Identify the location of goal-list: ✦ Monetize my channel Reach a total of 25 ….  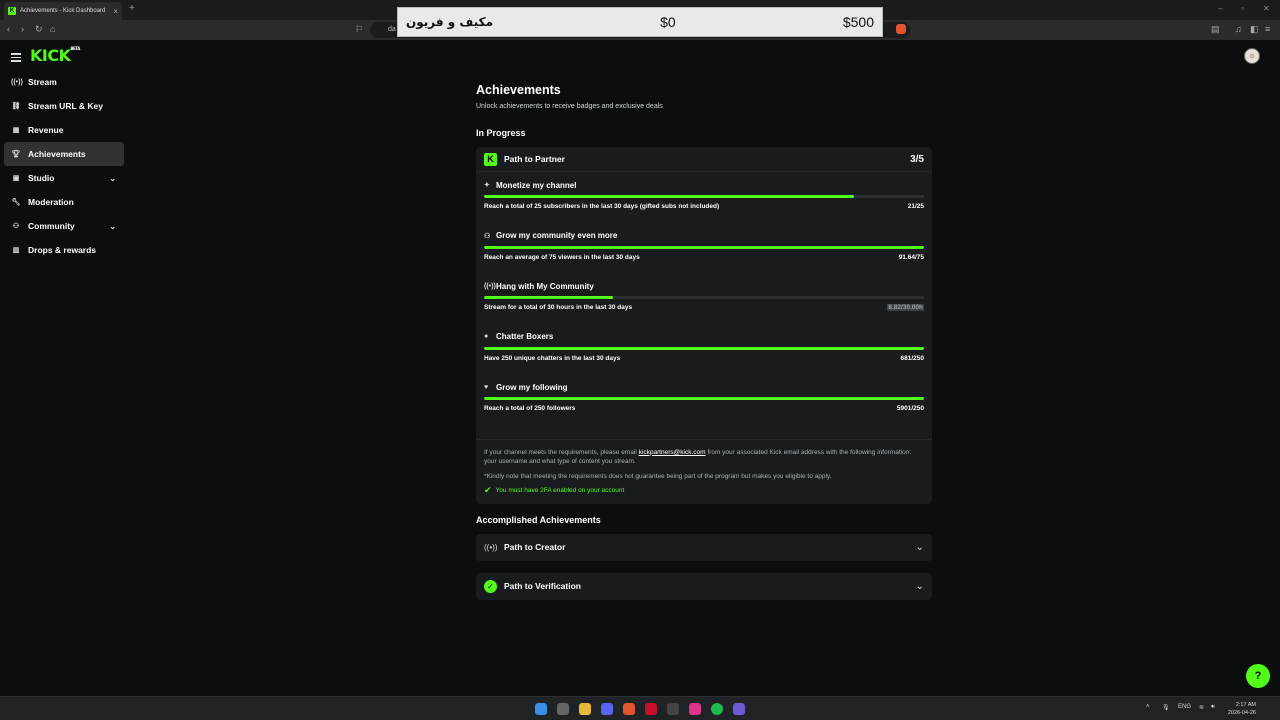
(704, 305).